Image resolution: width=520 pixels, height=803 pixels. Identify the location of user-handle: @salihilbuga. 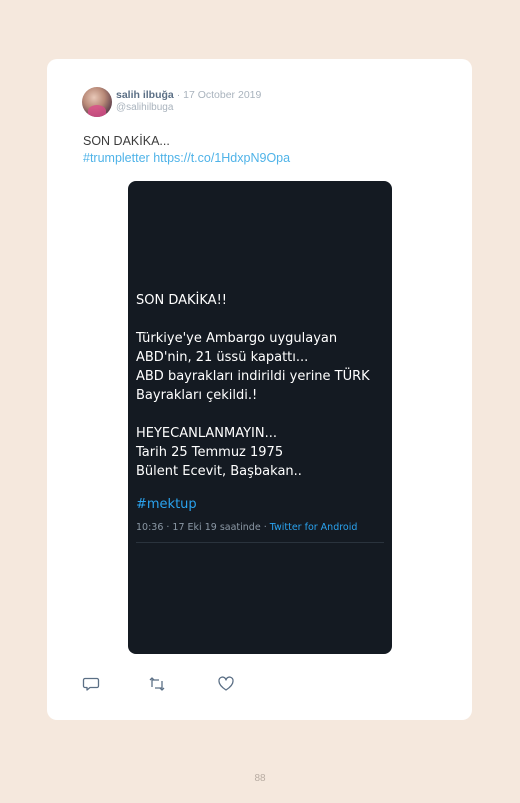
(144, 107).